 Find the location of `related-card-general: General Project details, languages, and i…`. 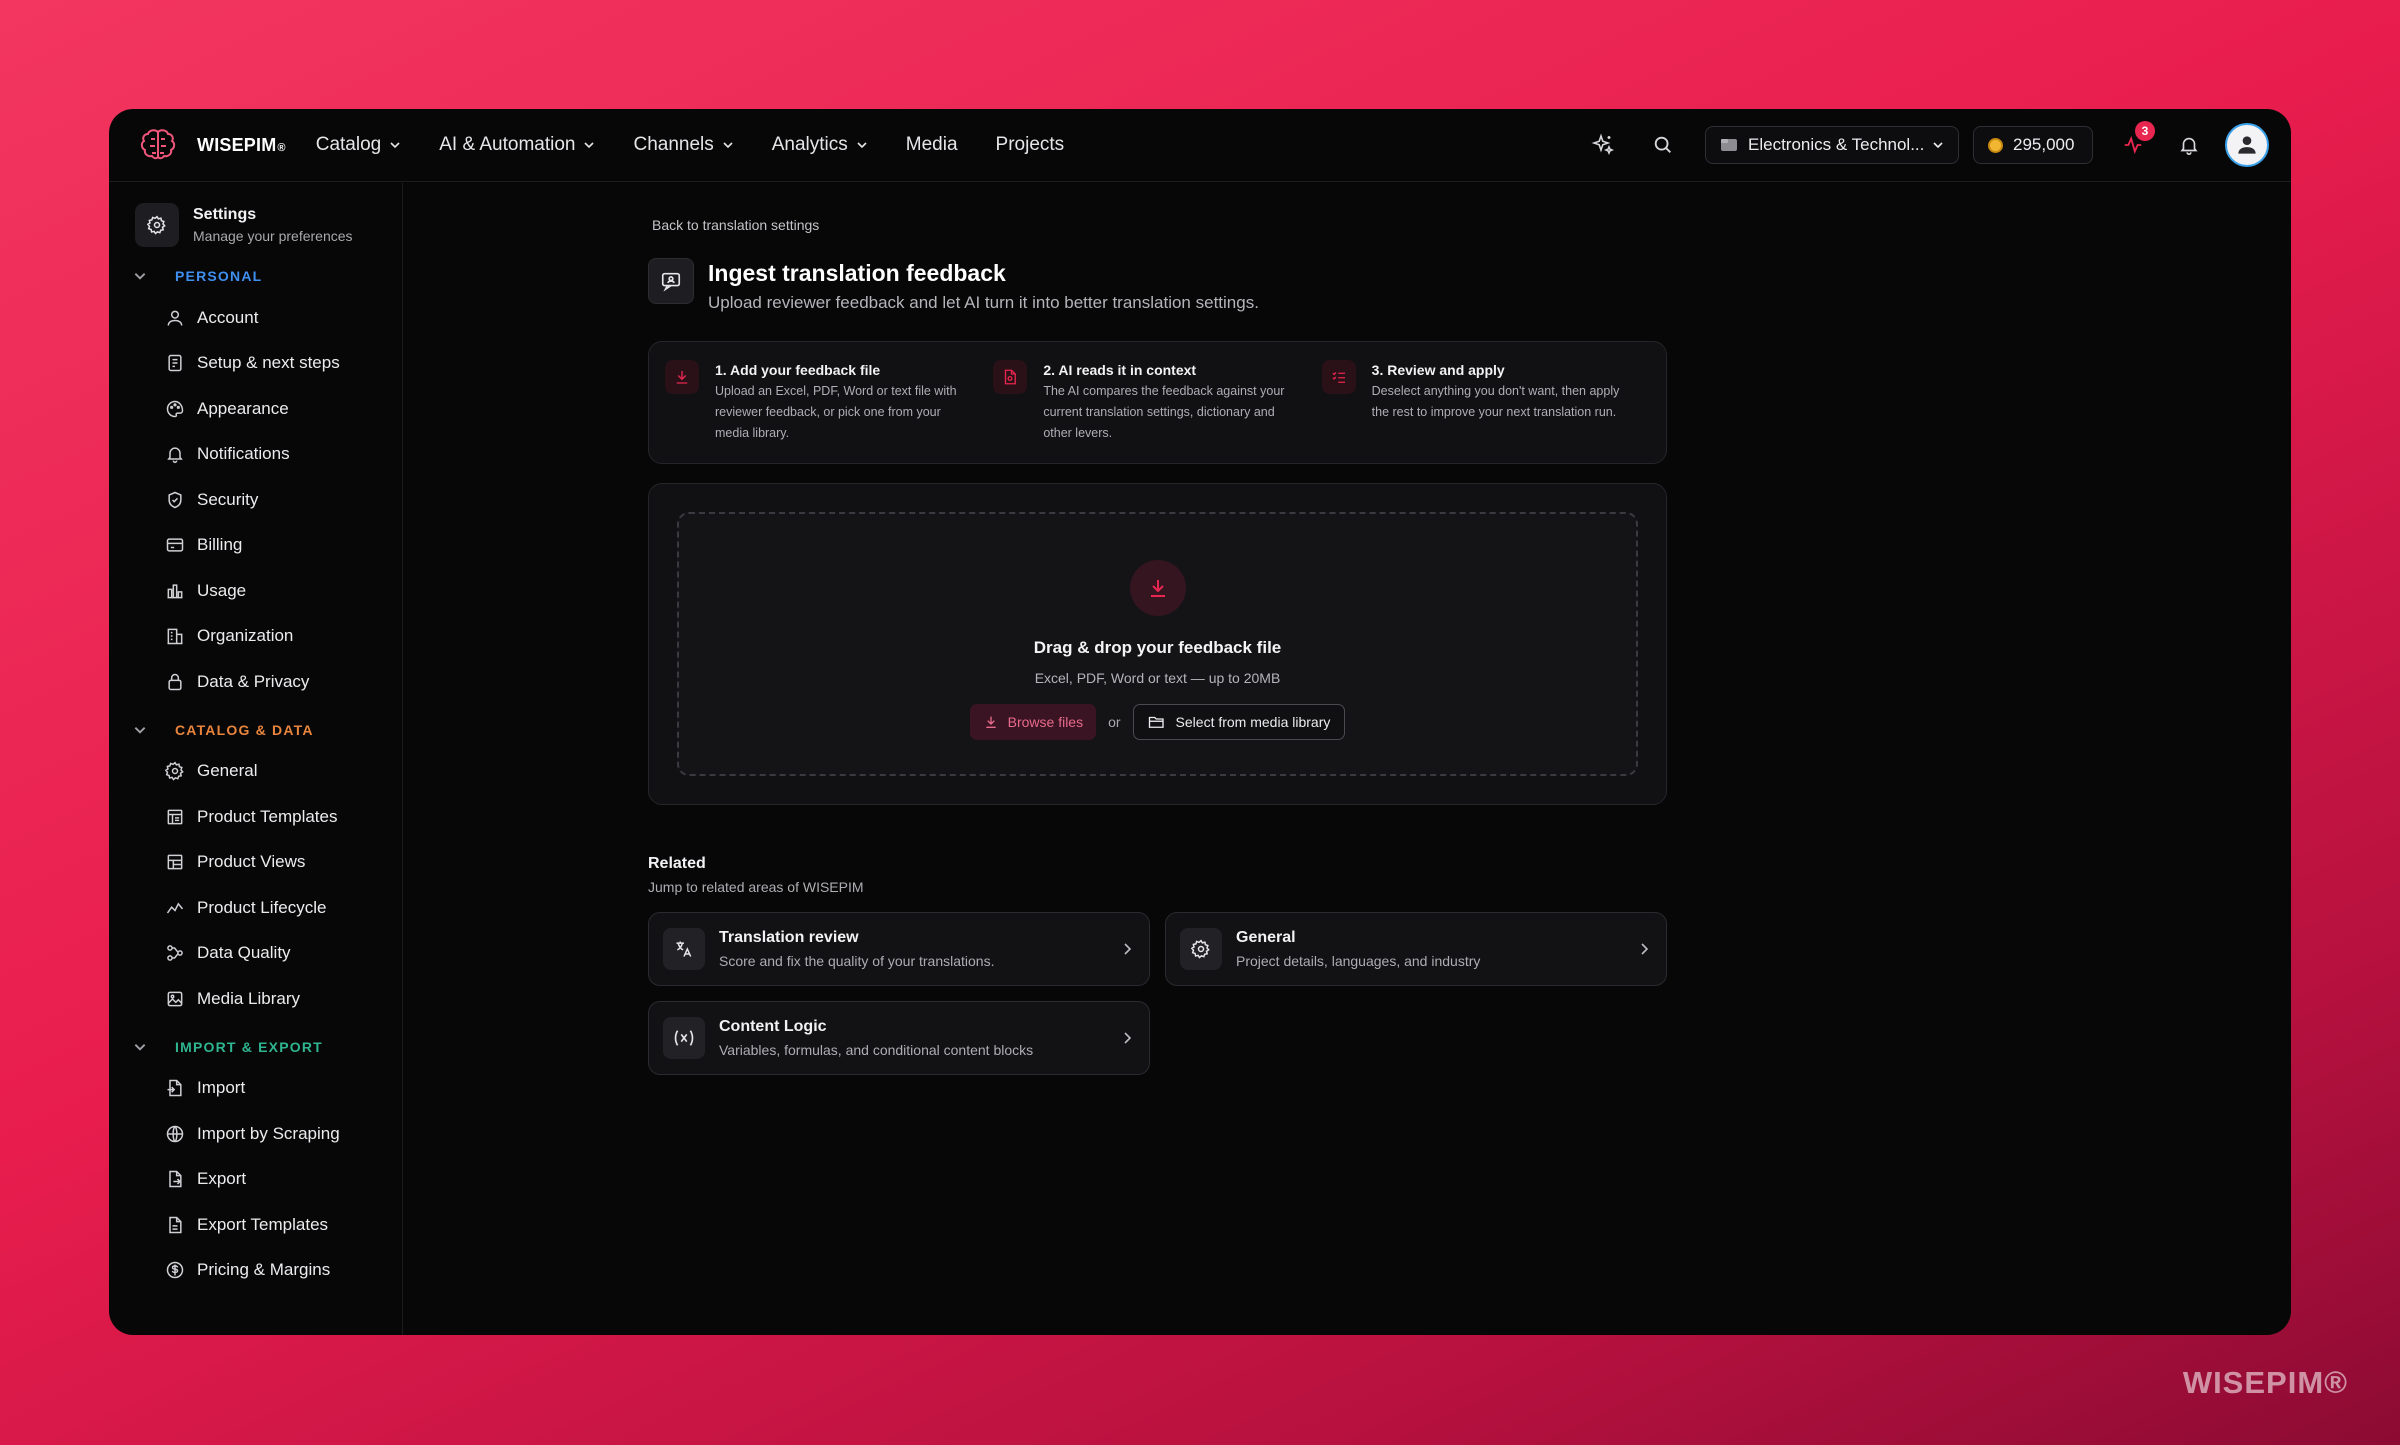

related-card-general: General Project details, languages, and i… is located at coordinates (1416, 949).